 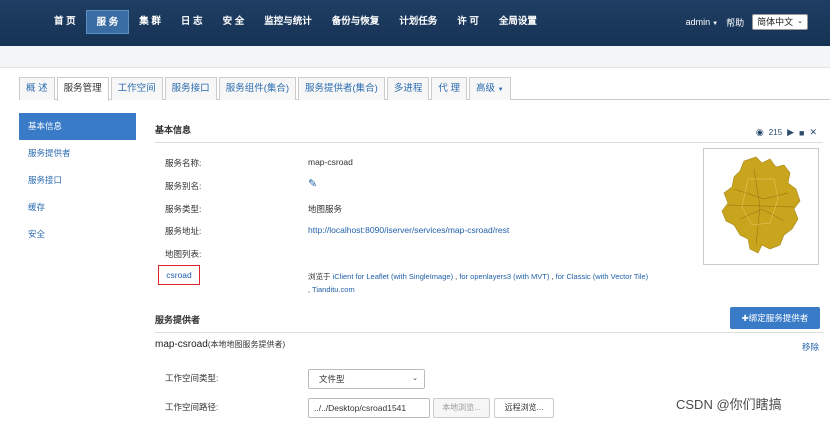 What do you see at coordinates (77, 207) in the screenshot?
I see `sidebar-item-cache: 缓存` at bounding box center [77, 207].